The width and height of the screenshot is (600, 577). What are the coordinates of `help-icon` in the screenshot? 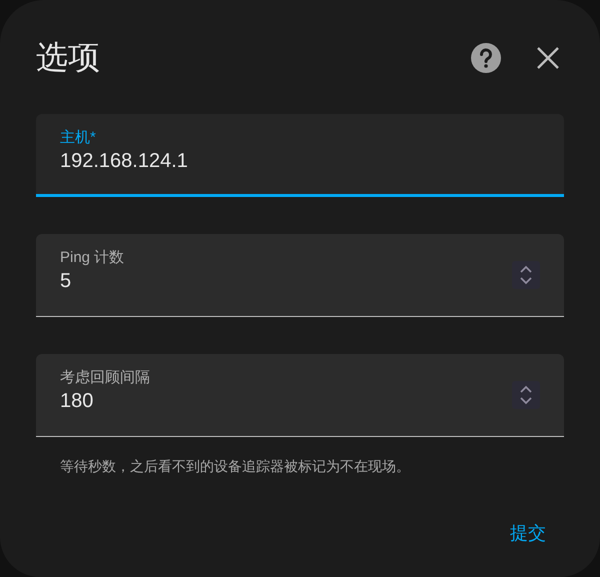 It's located at (486, 58).